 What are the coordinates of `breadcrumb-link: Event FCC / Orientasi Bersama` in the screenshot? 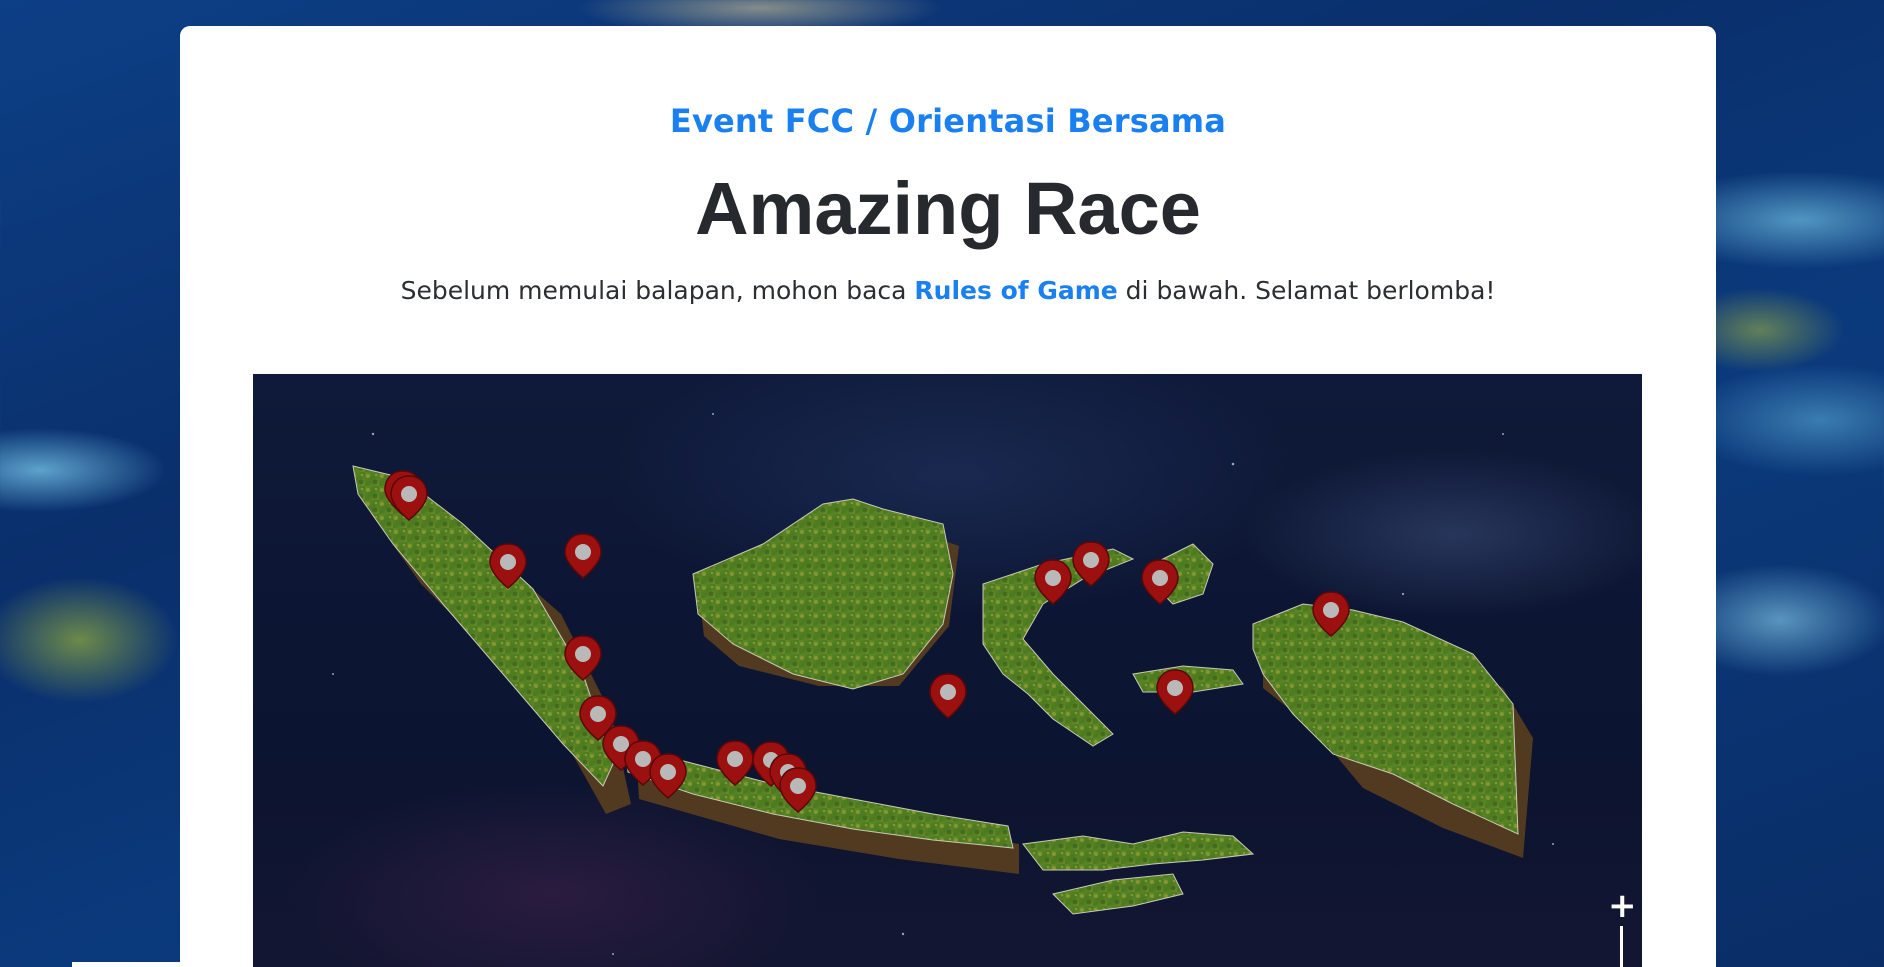 It's located at (948, 121).